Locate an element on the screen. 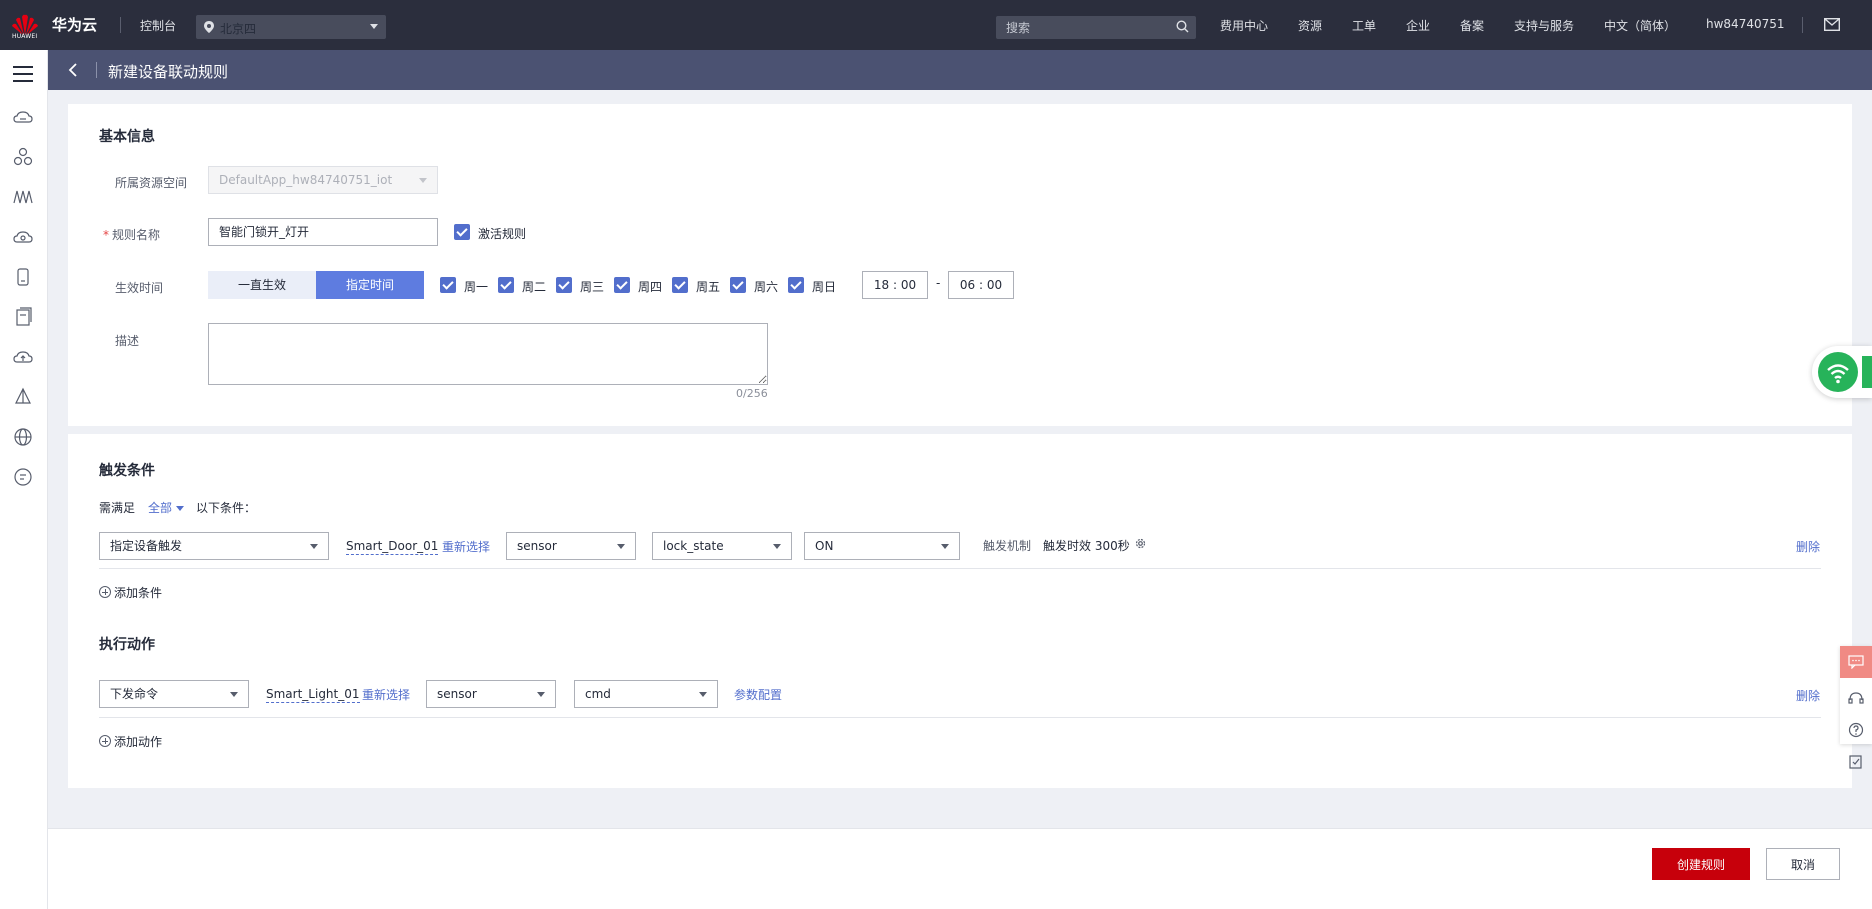 The image size is (1872, 909). cloud-icon is located at coordinates (23, 118).